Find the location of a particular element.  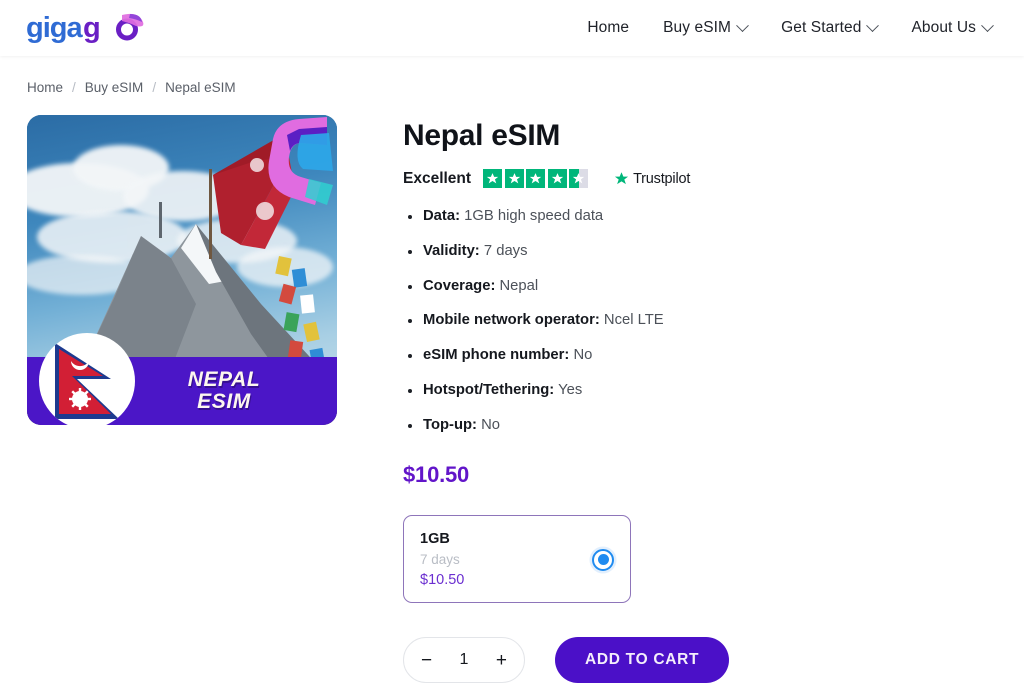

trustpilot-logo: Trustpilot is located at coordinates (652, 179).